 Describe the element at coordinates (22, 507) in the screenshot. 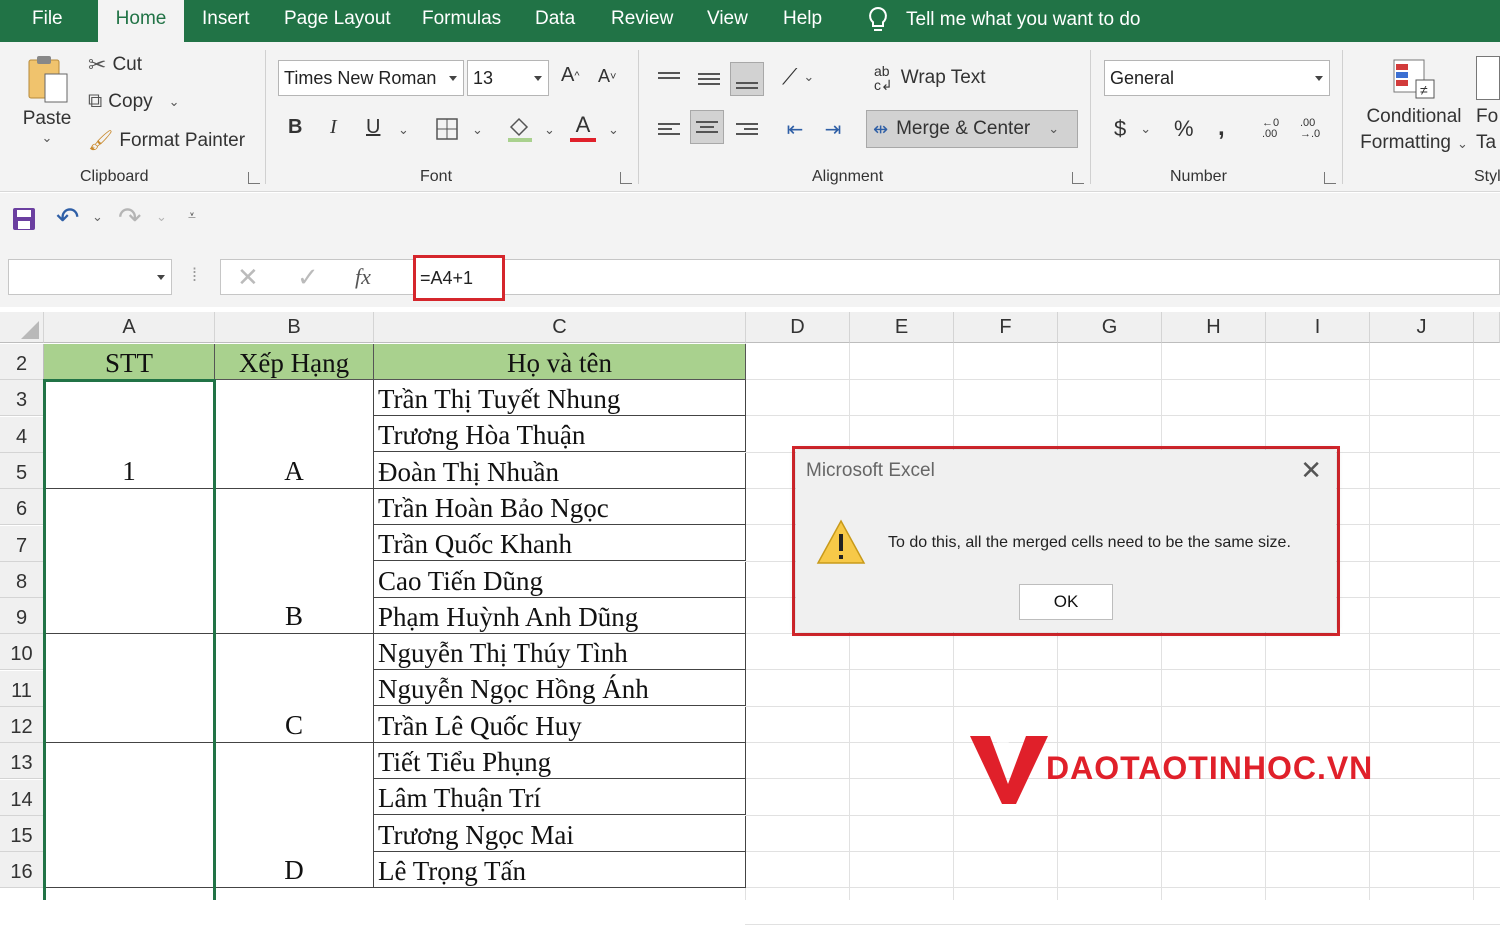

I see `row-header-6: 6` at that location.